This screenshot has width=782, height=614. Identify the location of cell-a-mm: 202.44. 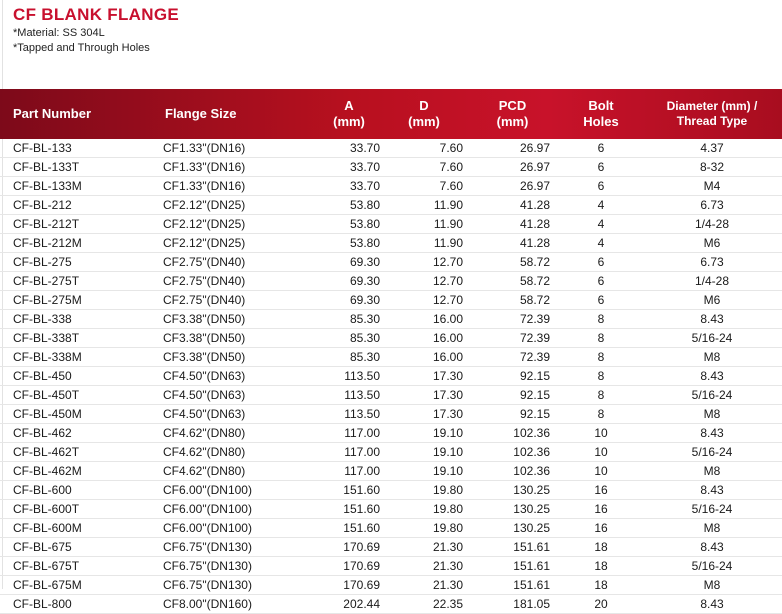
(329, 604).